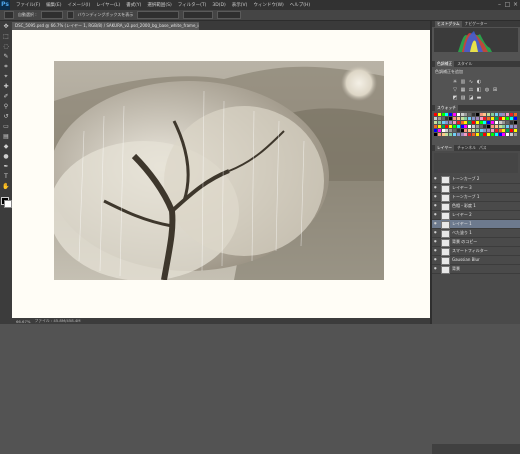  I want to click on hand-tool-icon: ✋, so click(6, 187).